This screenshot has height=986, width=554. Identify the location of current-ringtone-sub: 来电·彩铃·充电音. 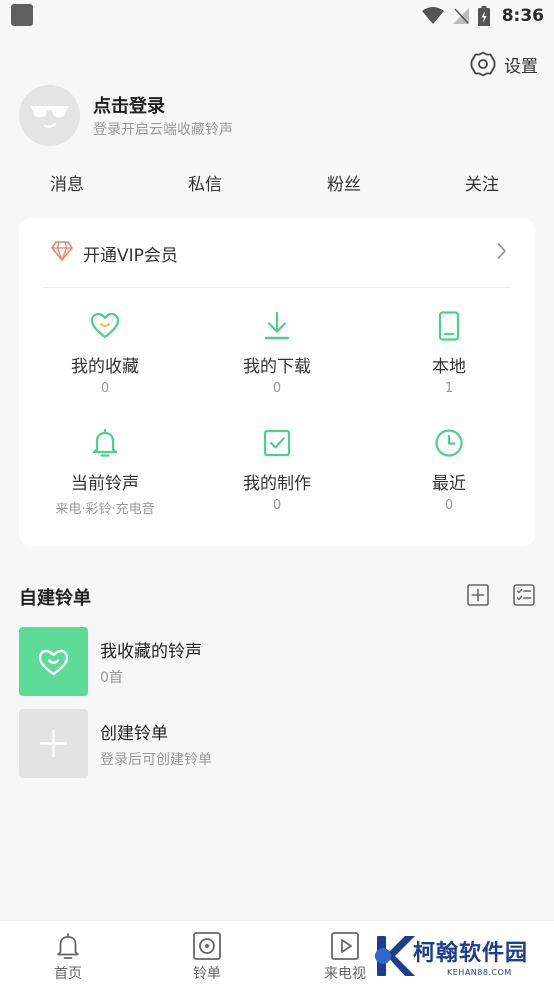
(105, 509).